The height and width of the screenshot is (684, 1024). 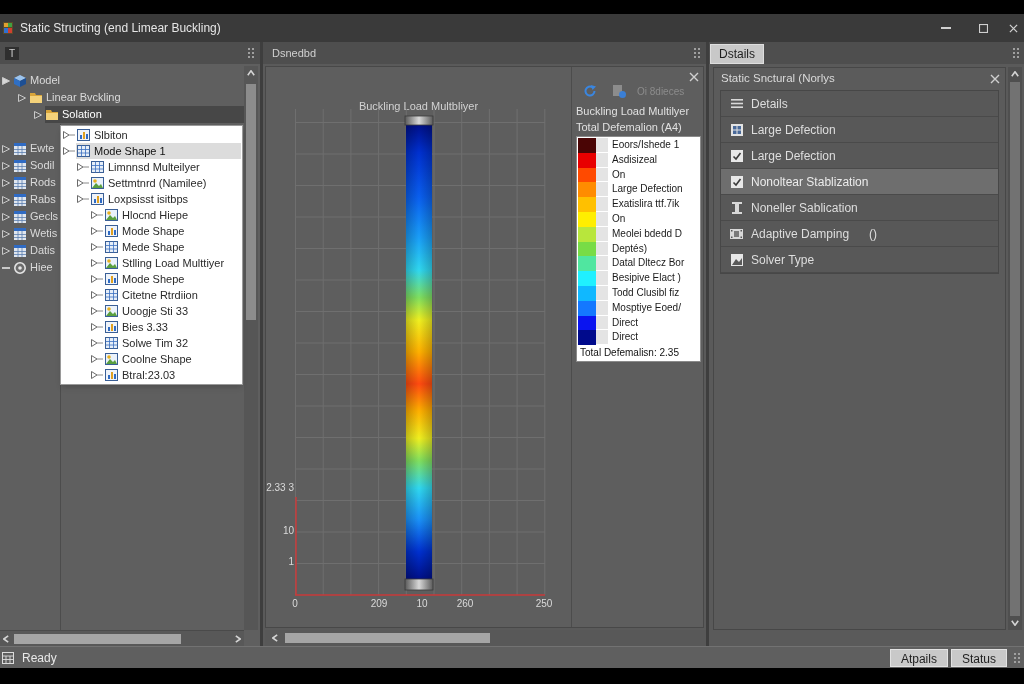 What do you see at coordinates (149, 359) in the screenshot?
I see `tree-item: Coolne Shape` at bounding box center [149, 359].